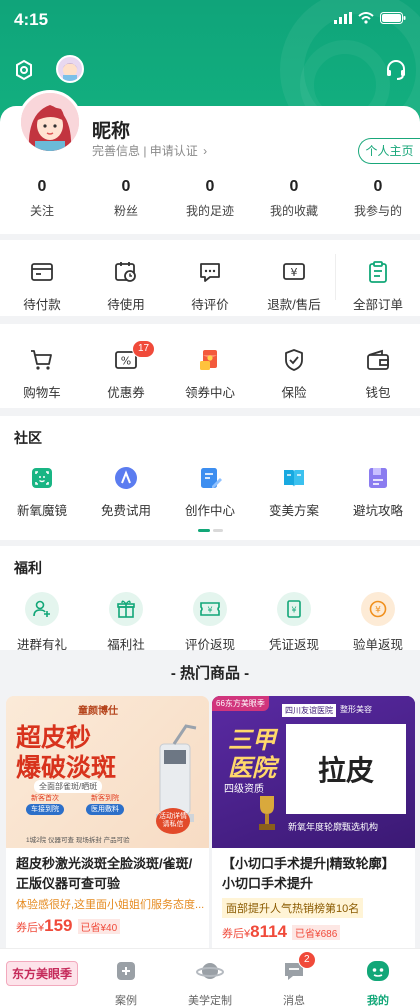  What do you see at coordinates (378, 373) in the screenshot?
I see `service-wallet: 钱包` at bounding box center [378, 373].